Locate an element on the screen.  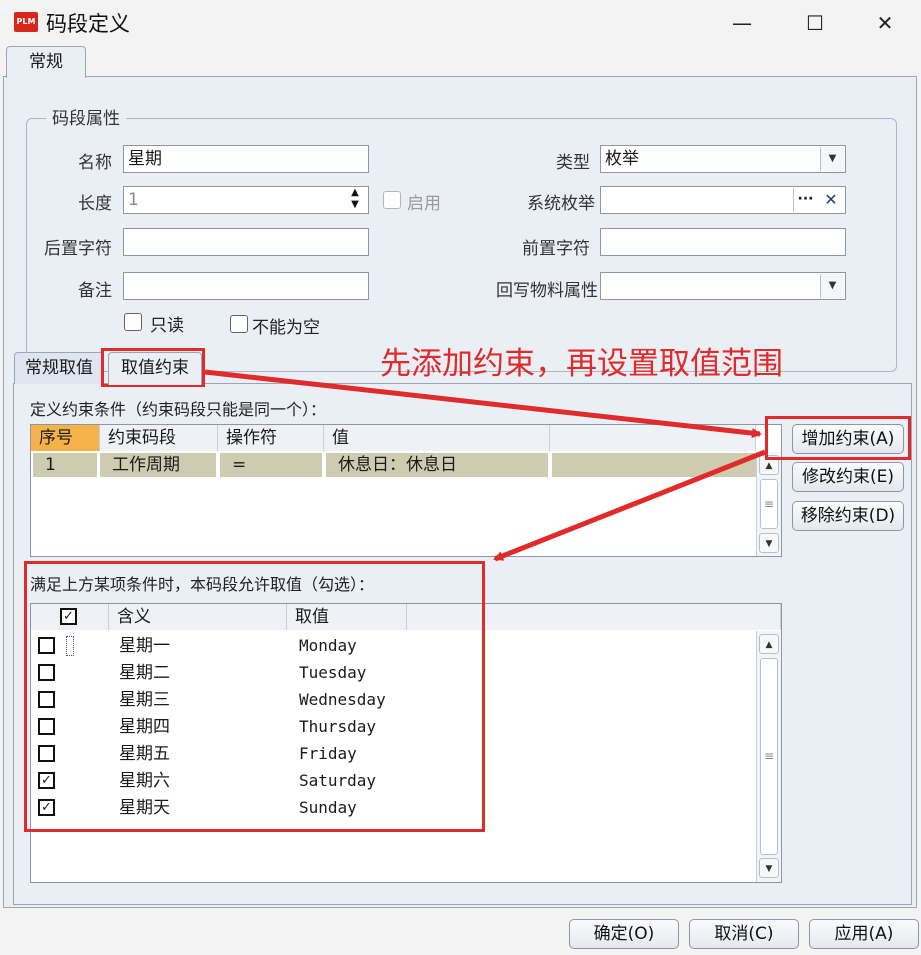
tab-value-constraint: 取值约束 is located at coordinates (155, 368).